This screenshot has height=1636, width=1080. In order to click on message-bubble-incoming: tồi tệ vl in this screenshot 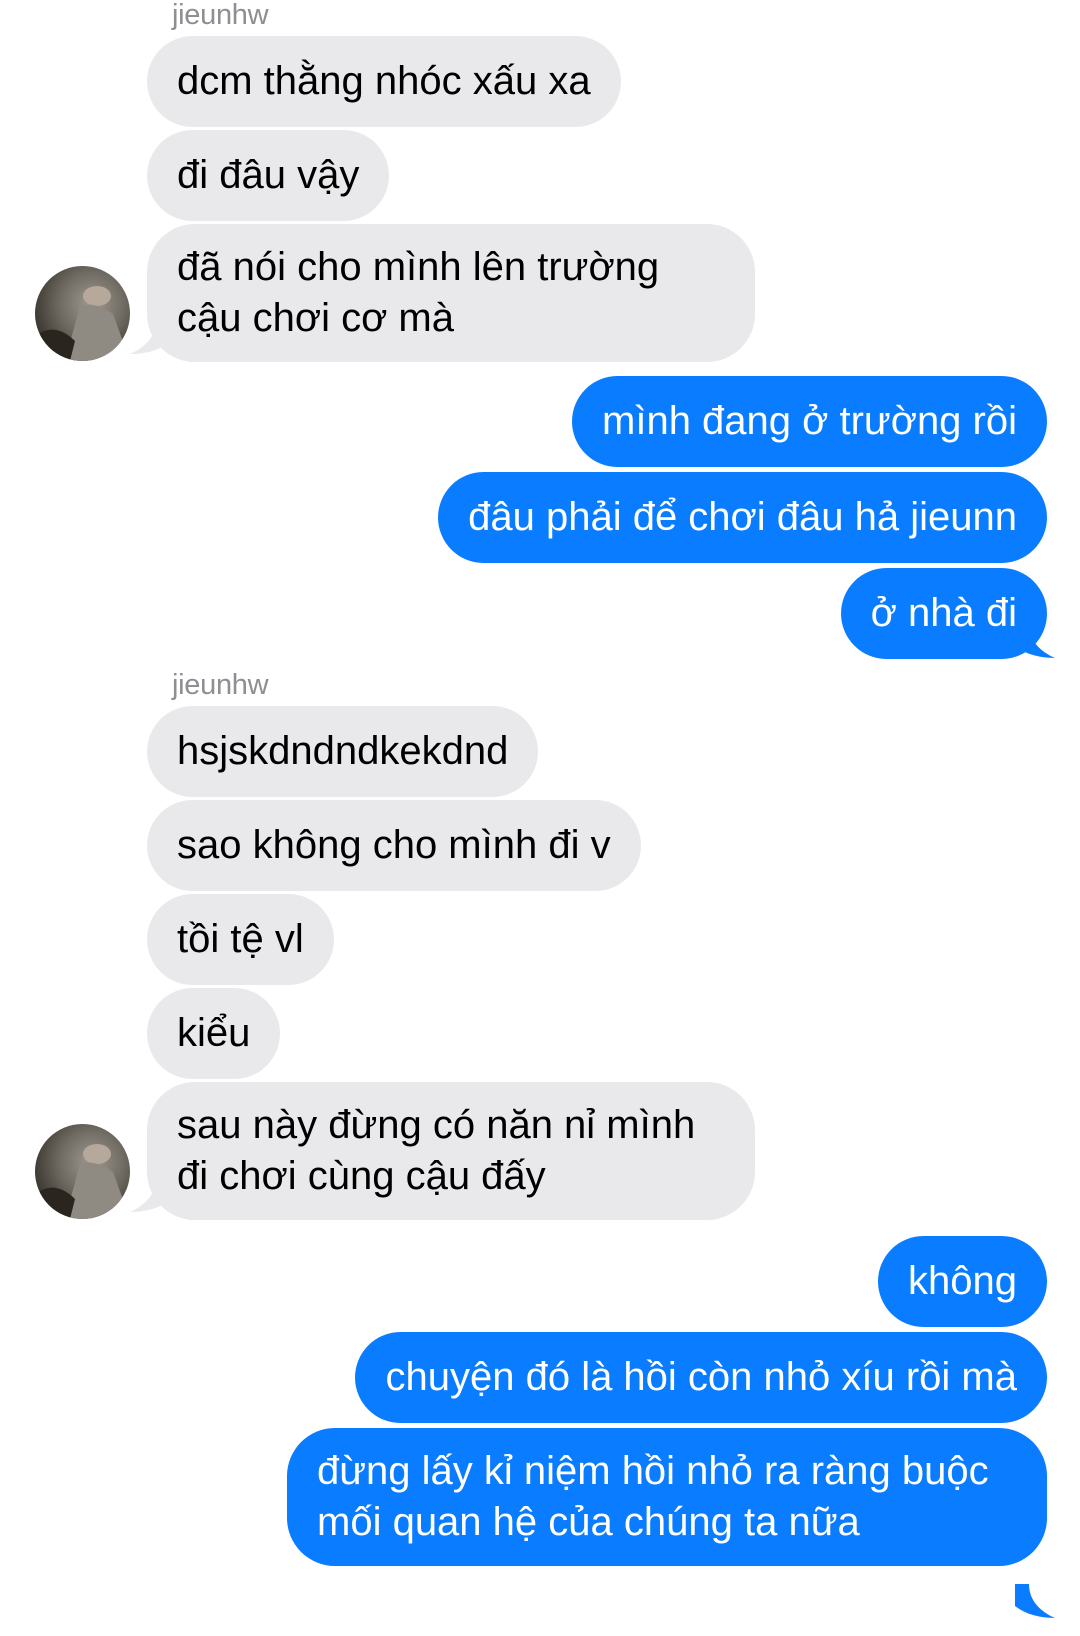, I will do `click(240, 939)`.